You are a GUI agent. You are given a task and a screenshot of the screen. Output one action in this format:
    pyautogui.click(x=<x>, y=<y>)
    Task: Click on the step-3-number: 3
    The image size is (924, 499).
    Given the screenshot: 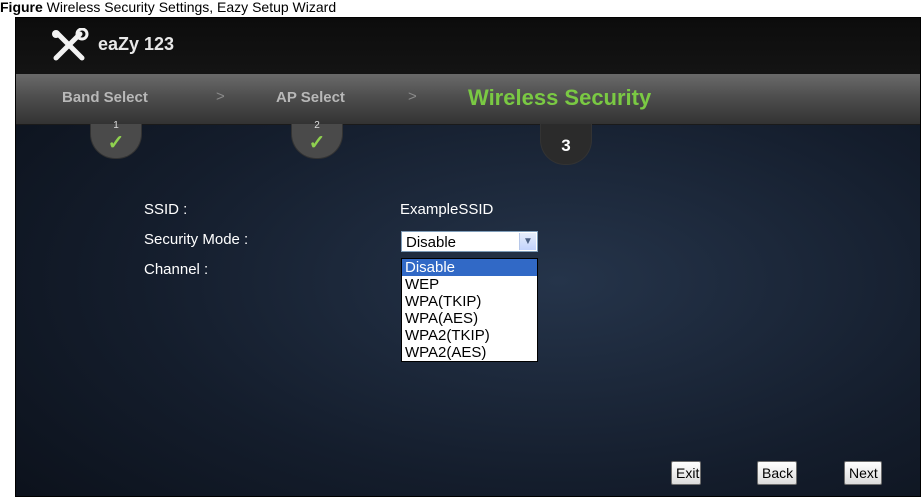 What is the action you would take?
    pyautogui.click(x=566, y=145)
    